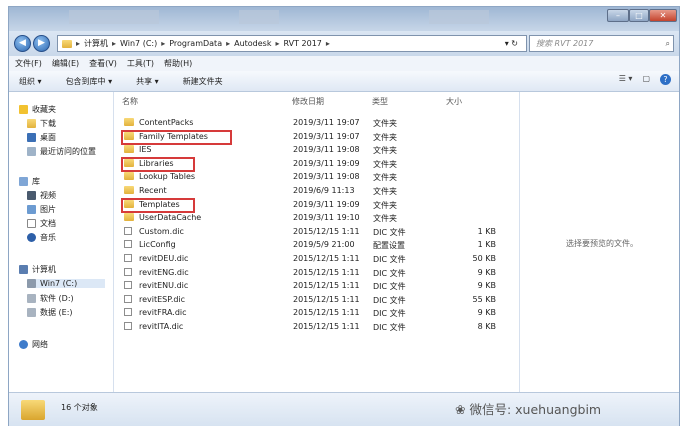 Image resolution: width=686 pixels, height=439 pixels. What do you see at coordinates (310, 260) in the screenshot?
I see `file-row: revitDEU.dic 2015/12/15 1:11 DIC 文件 50 KB` at bounding box center [310, 260].